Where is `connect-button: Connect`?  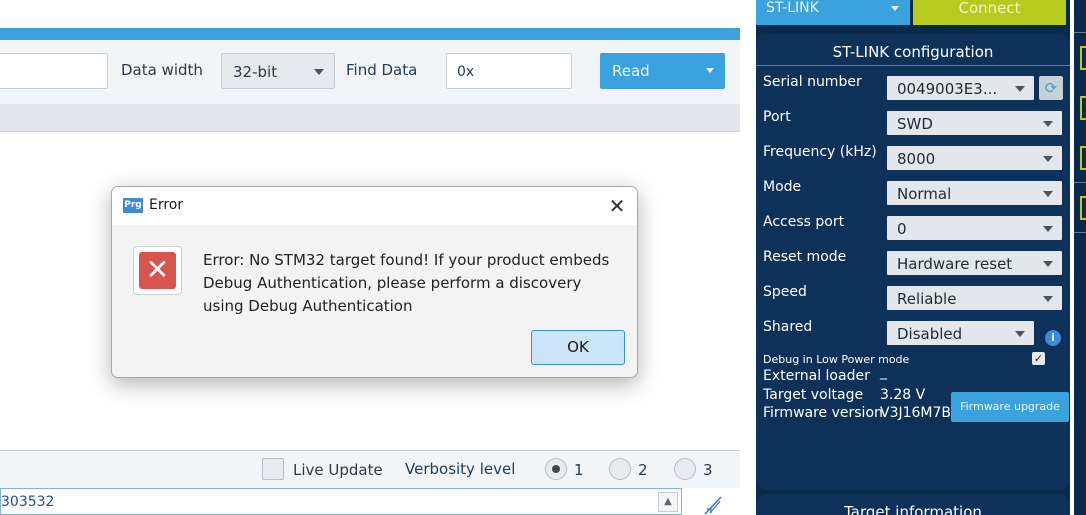 connect-button: Connect is located at coordinates (989, 12).